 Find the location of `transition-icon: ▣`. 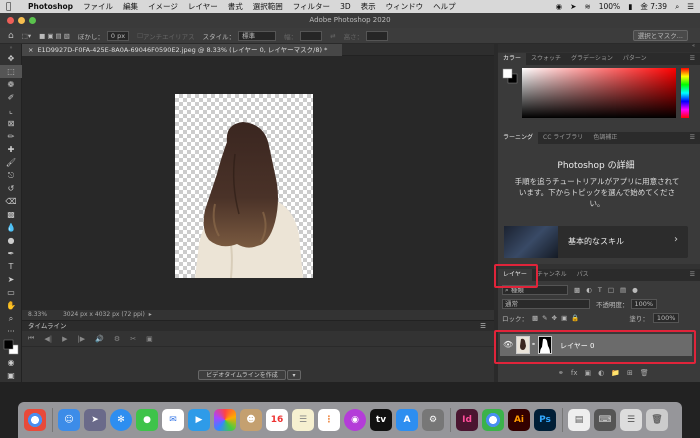

transition-icon: ▣ is located at coordinates (149, 339).